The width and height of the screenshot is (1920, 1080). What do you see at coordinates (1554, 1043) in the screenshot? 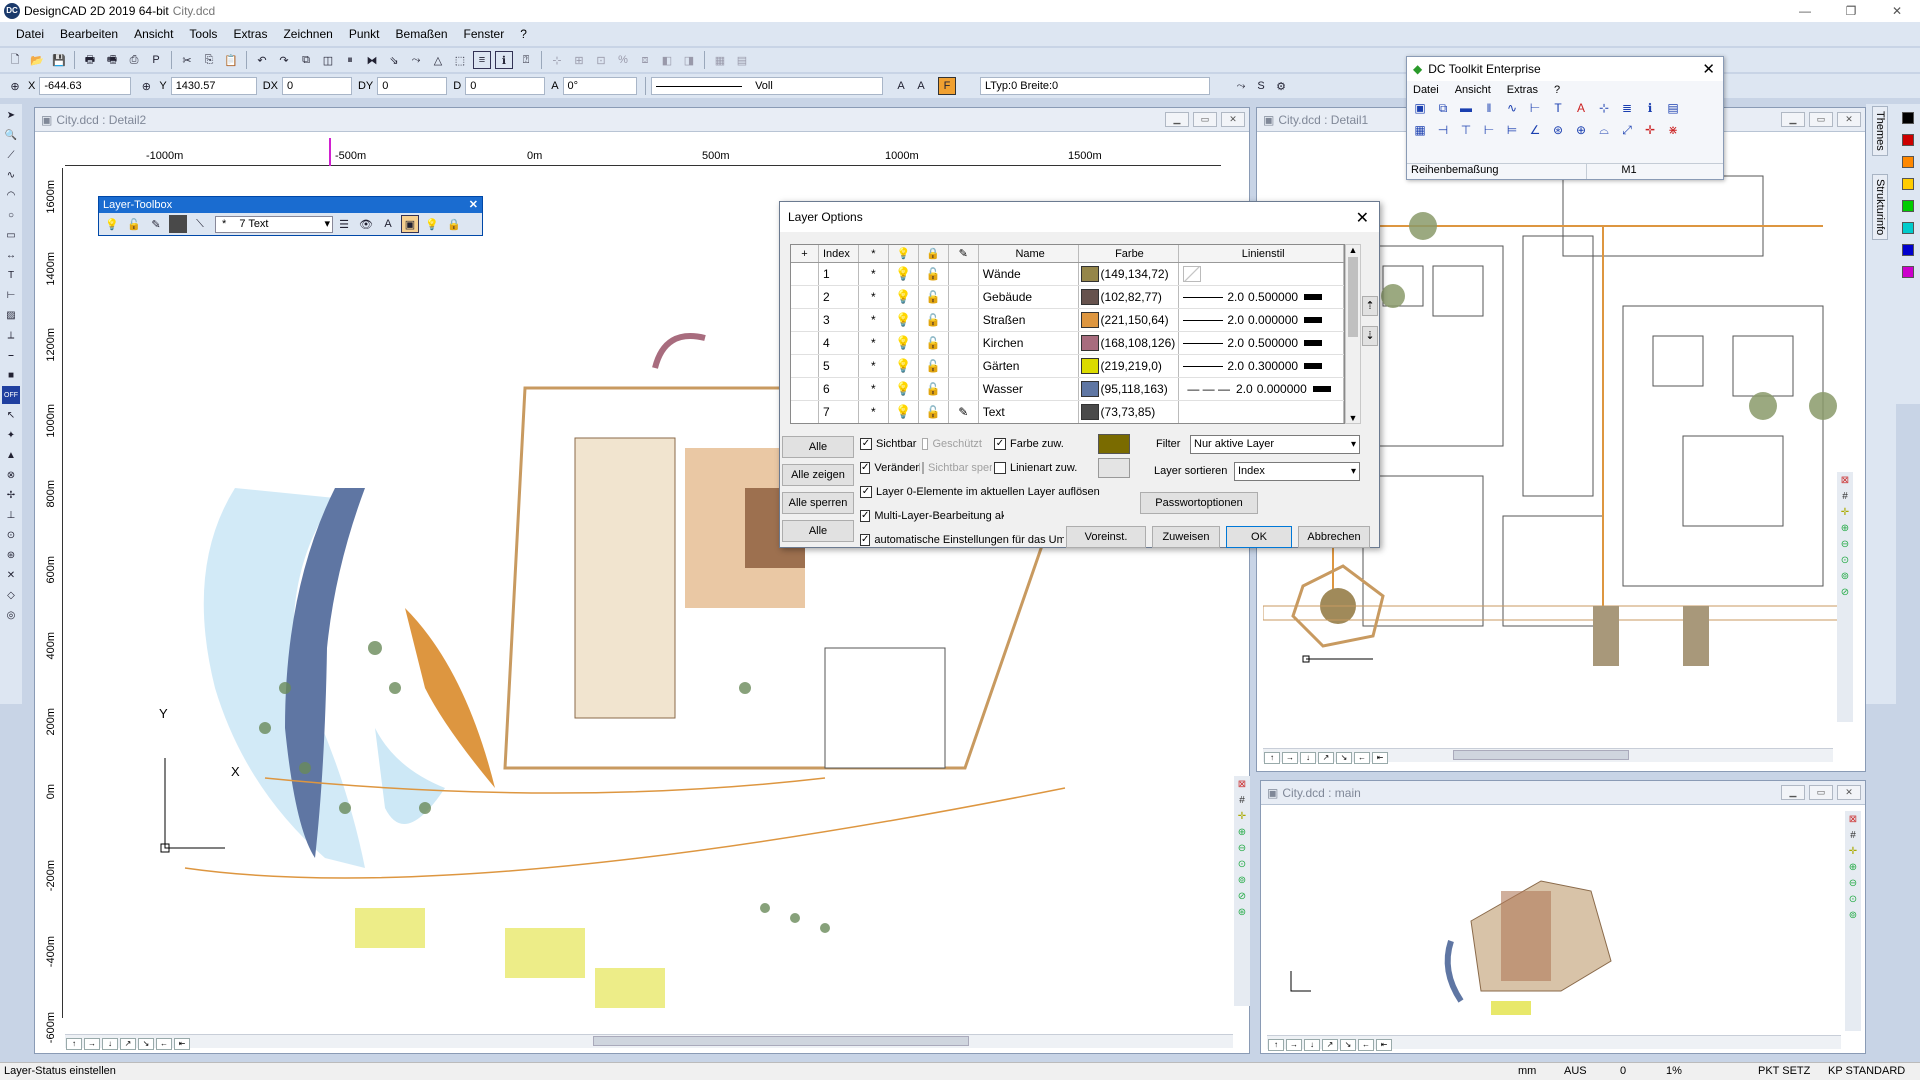
I see `main-hscroll: ↑ → ↓ ↗ ↘ ← ⇤` at bounding box center [1554, 1043].